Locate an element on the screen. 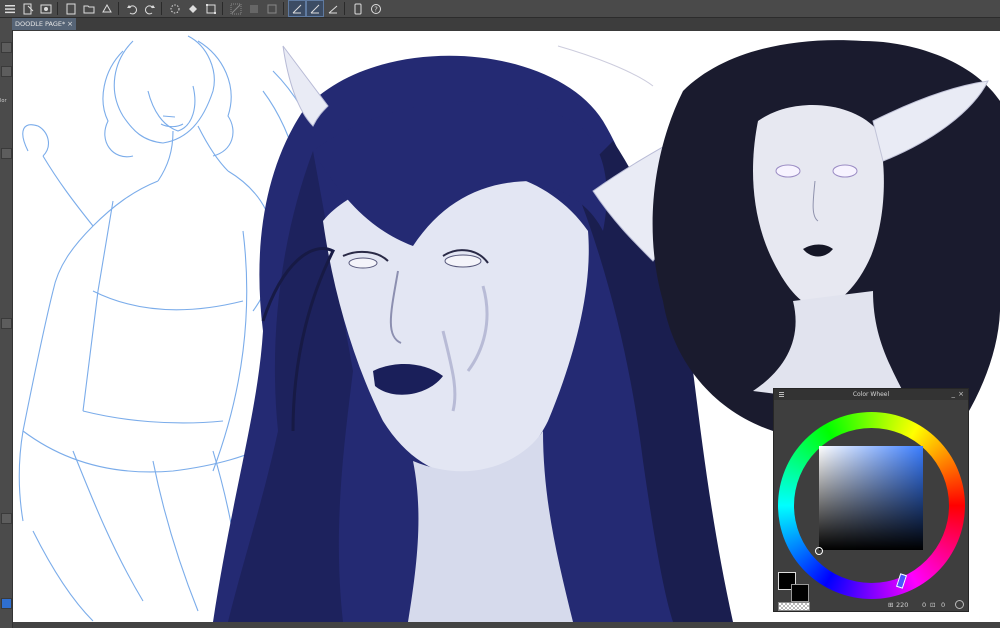  panel-label: lor is located at coordinates (3, 101).